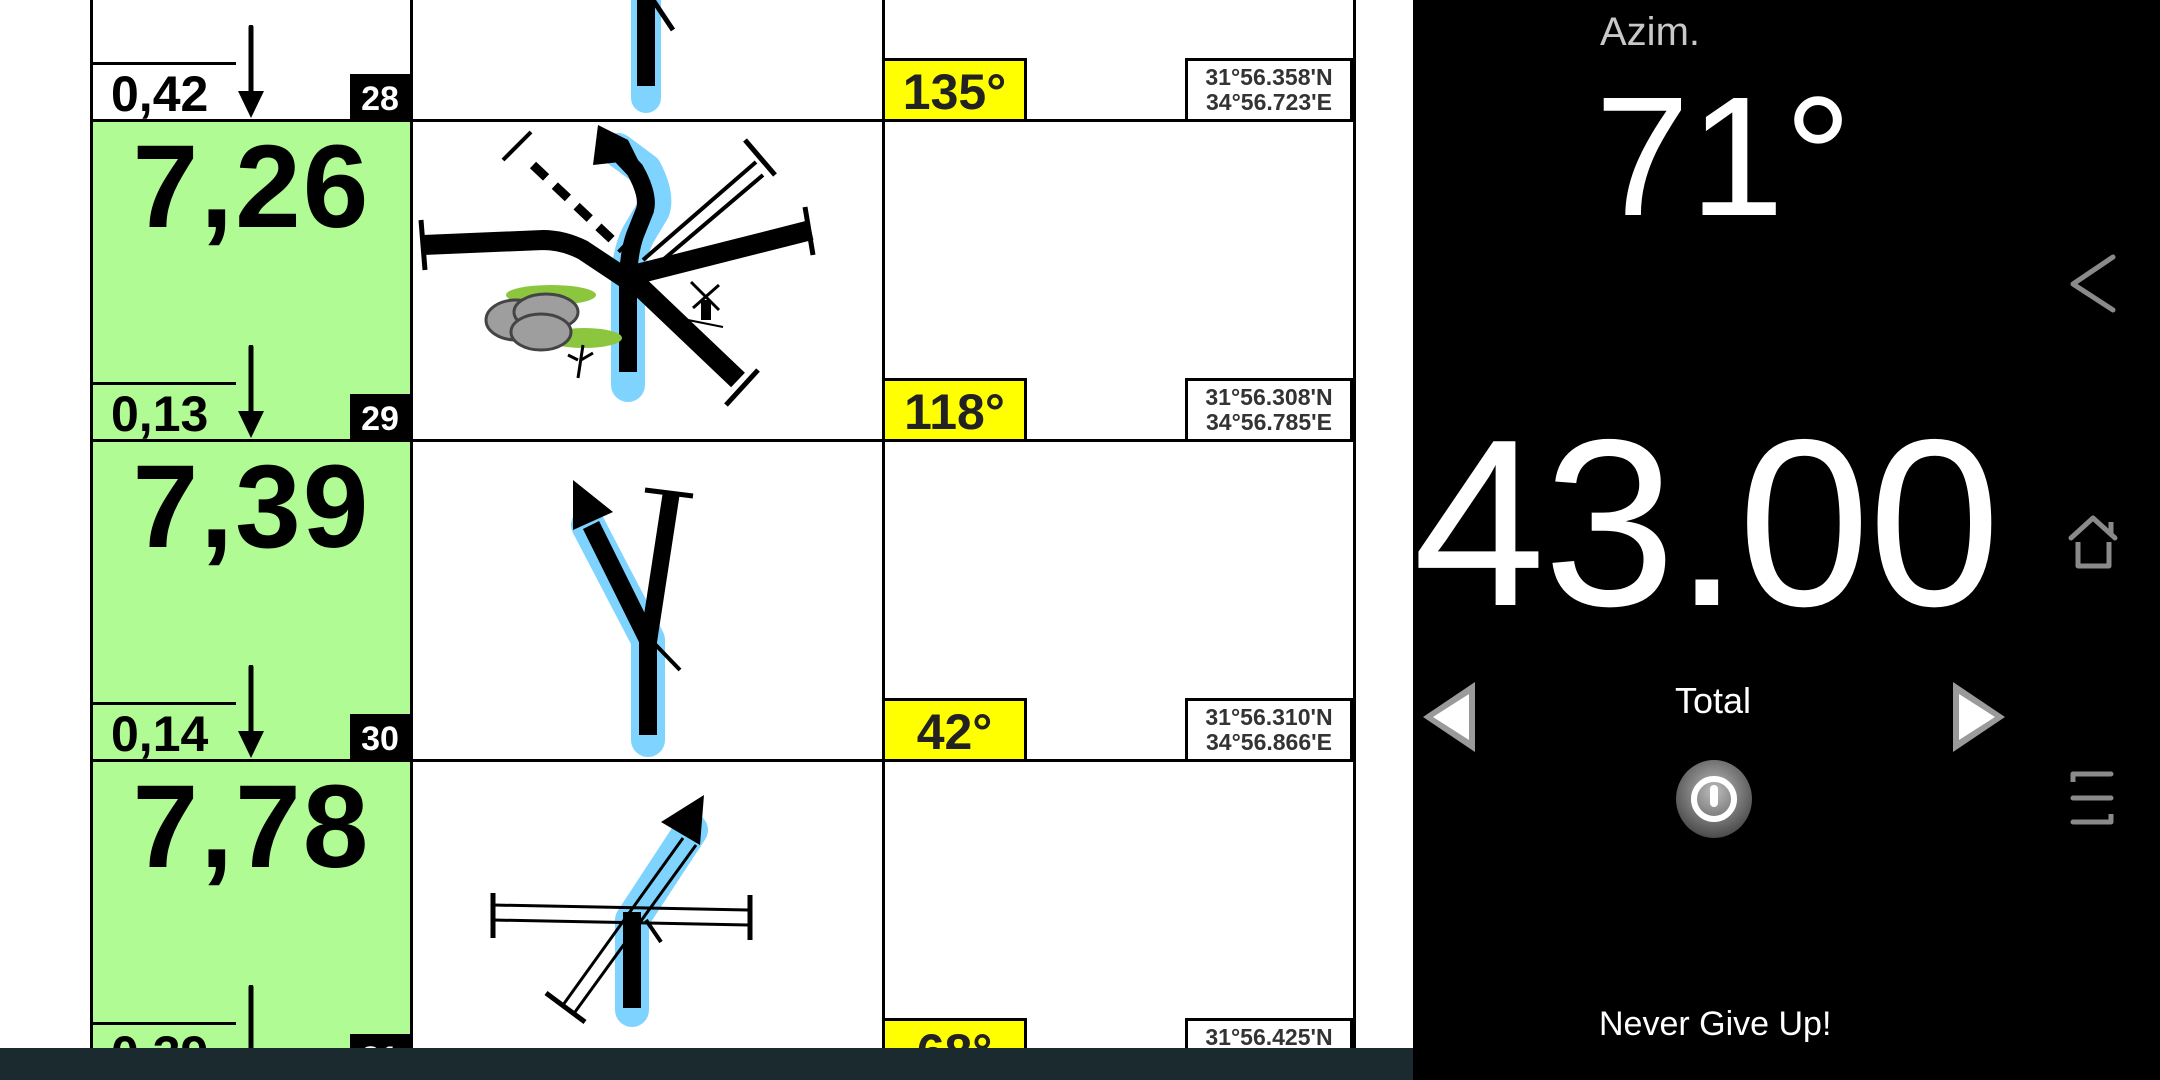 Image resolution: width=2160 pixels, height=1080 pixels. I want to click on roadbook-row: 0,42 28 135° 31°56.358'N 34°56.723'E, so click(723, 61).